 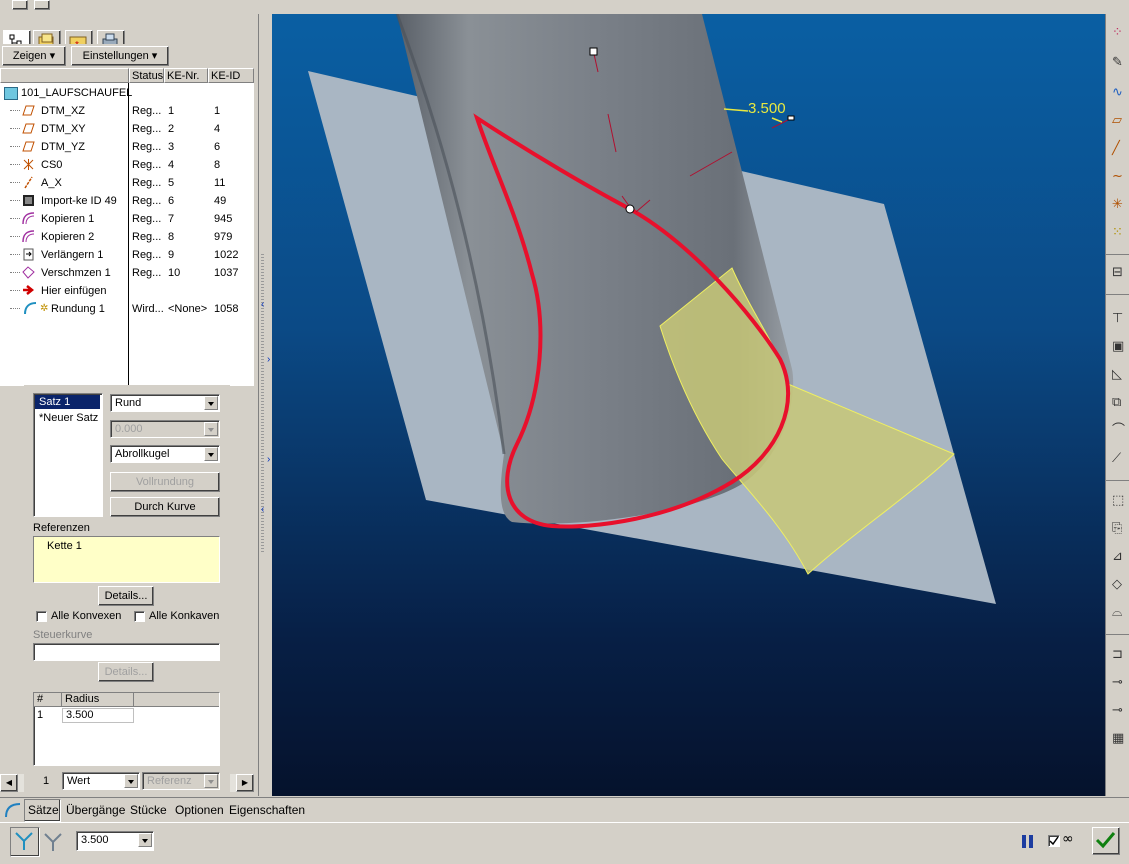 What do you see at coordinates (127, 237) in the screenshot?
I see `tree-row: Kopieren 2 Reg... 8 979` at bounding box center [127, 237].